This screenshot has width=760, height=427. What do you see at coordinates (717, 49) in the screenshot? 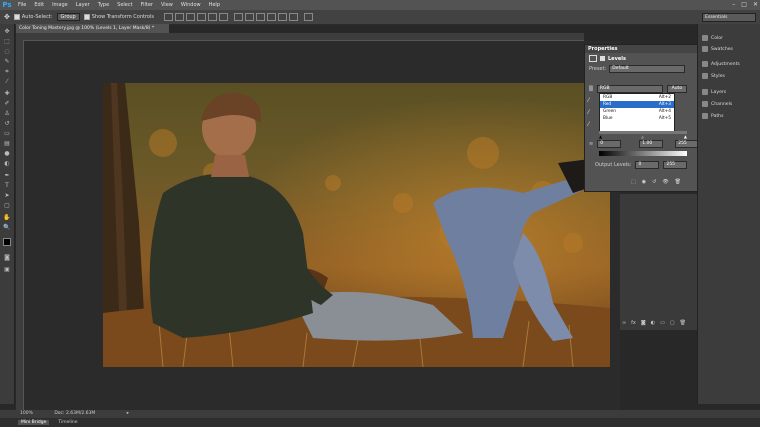
I see `dock-swatches: Swatches` at bounding box center [717, 49].